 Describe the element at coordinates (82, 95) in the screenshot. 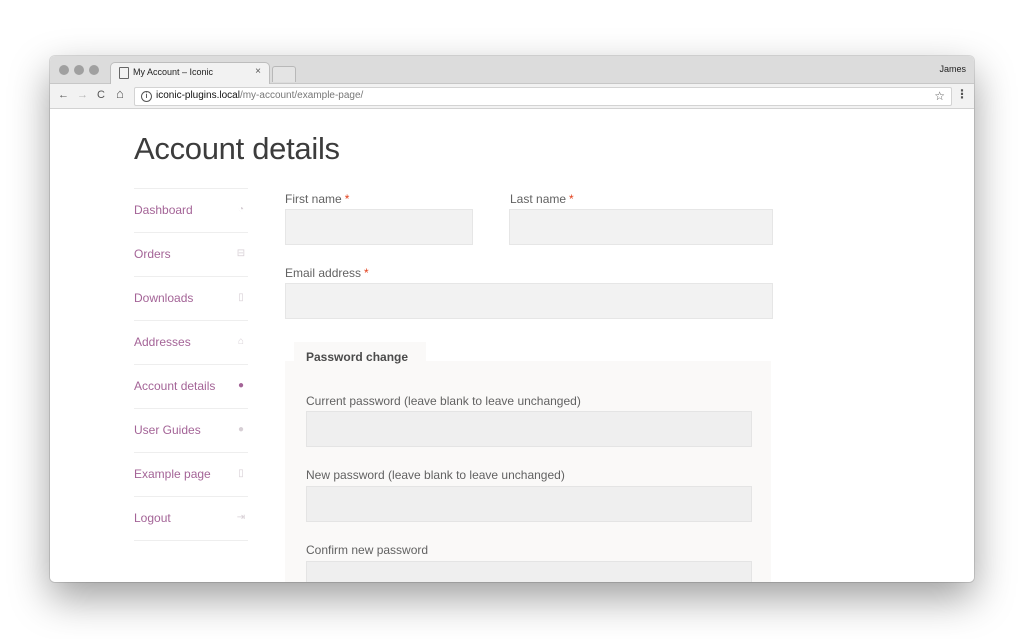

I see `forward-arrow-icon: →` at that location.